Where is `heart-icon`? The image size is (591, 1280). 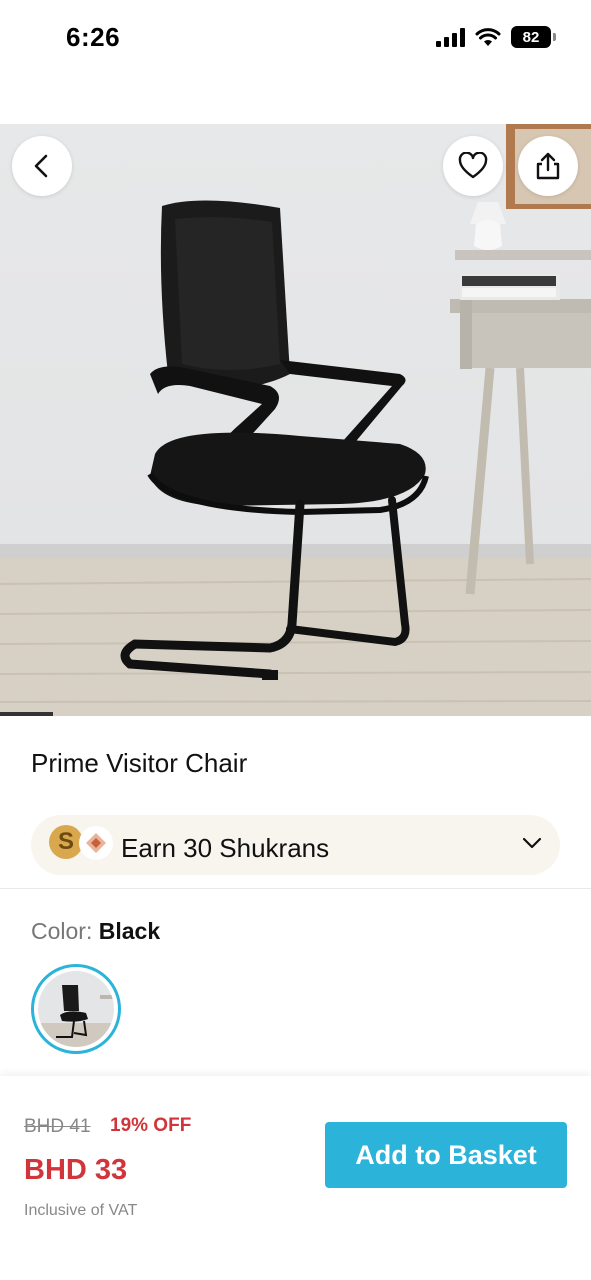 heart-icon is located at coordinates (473, 165).